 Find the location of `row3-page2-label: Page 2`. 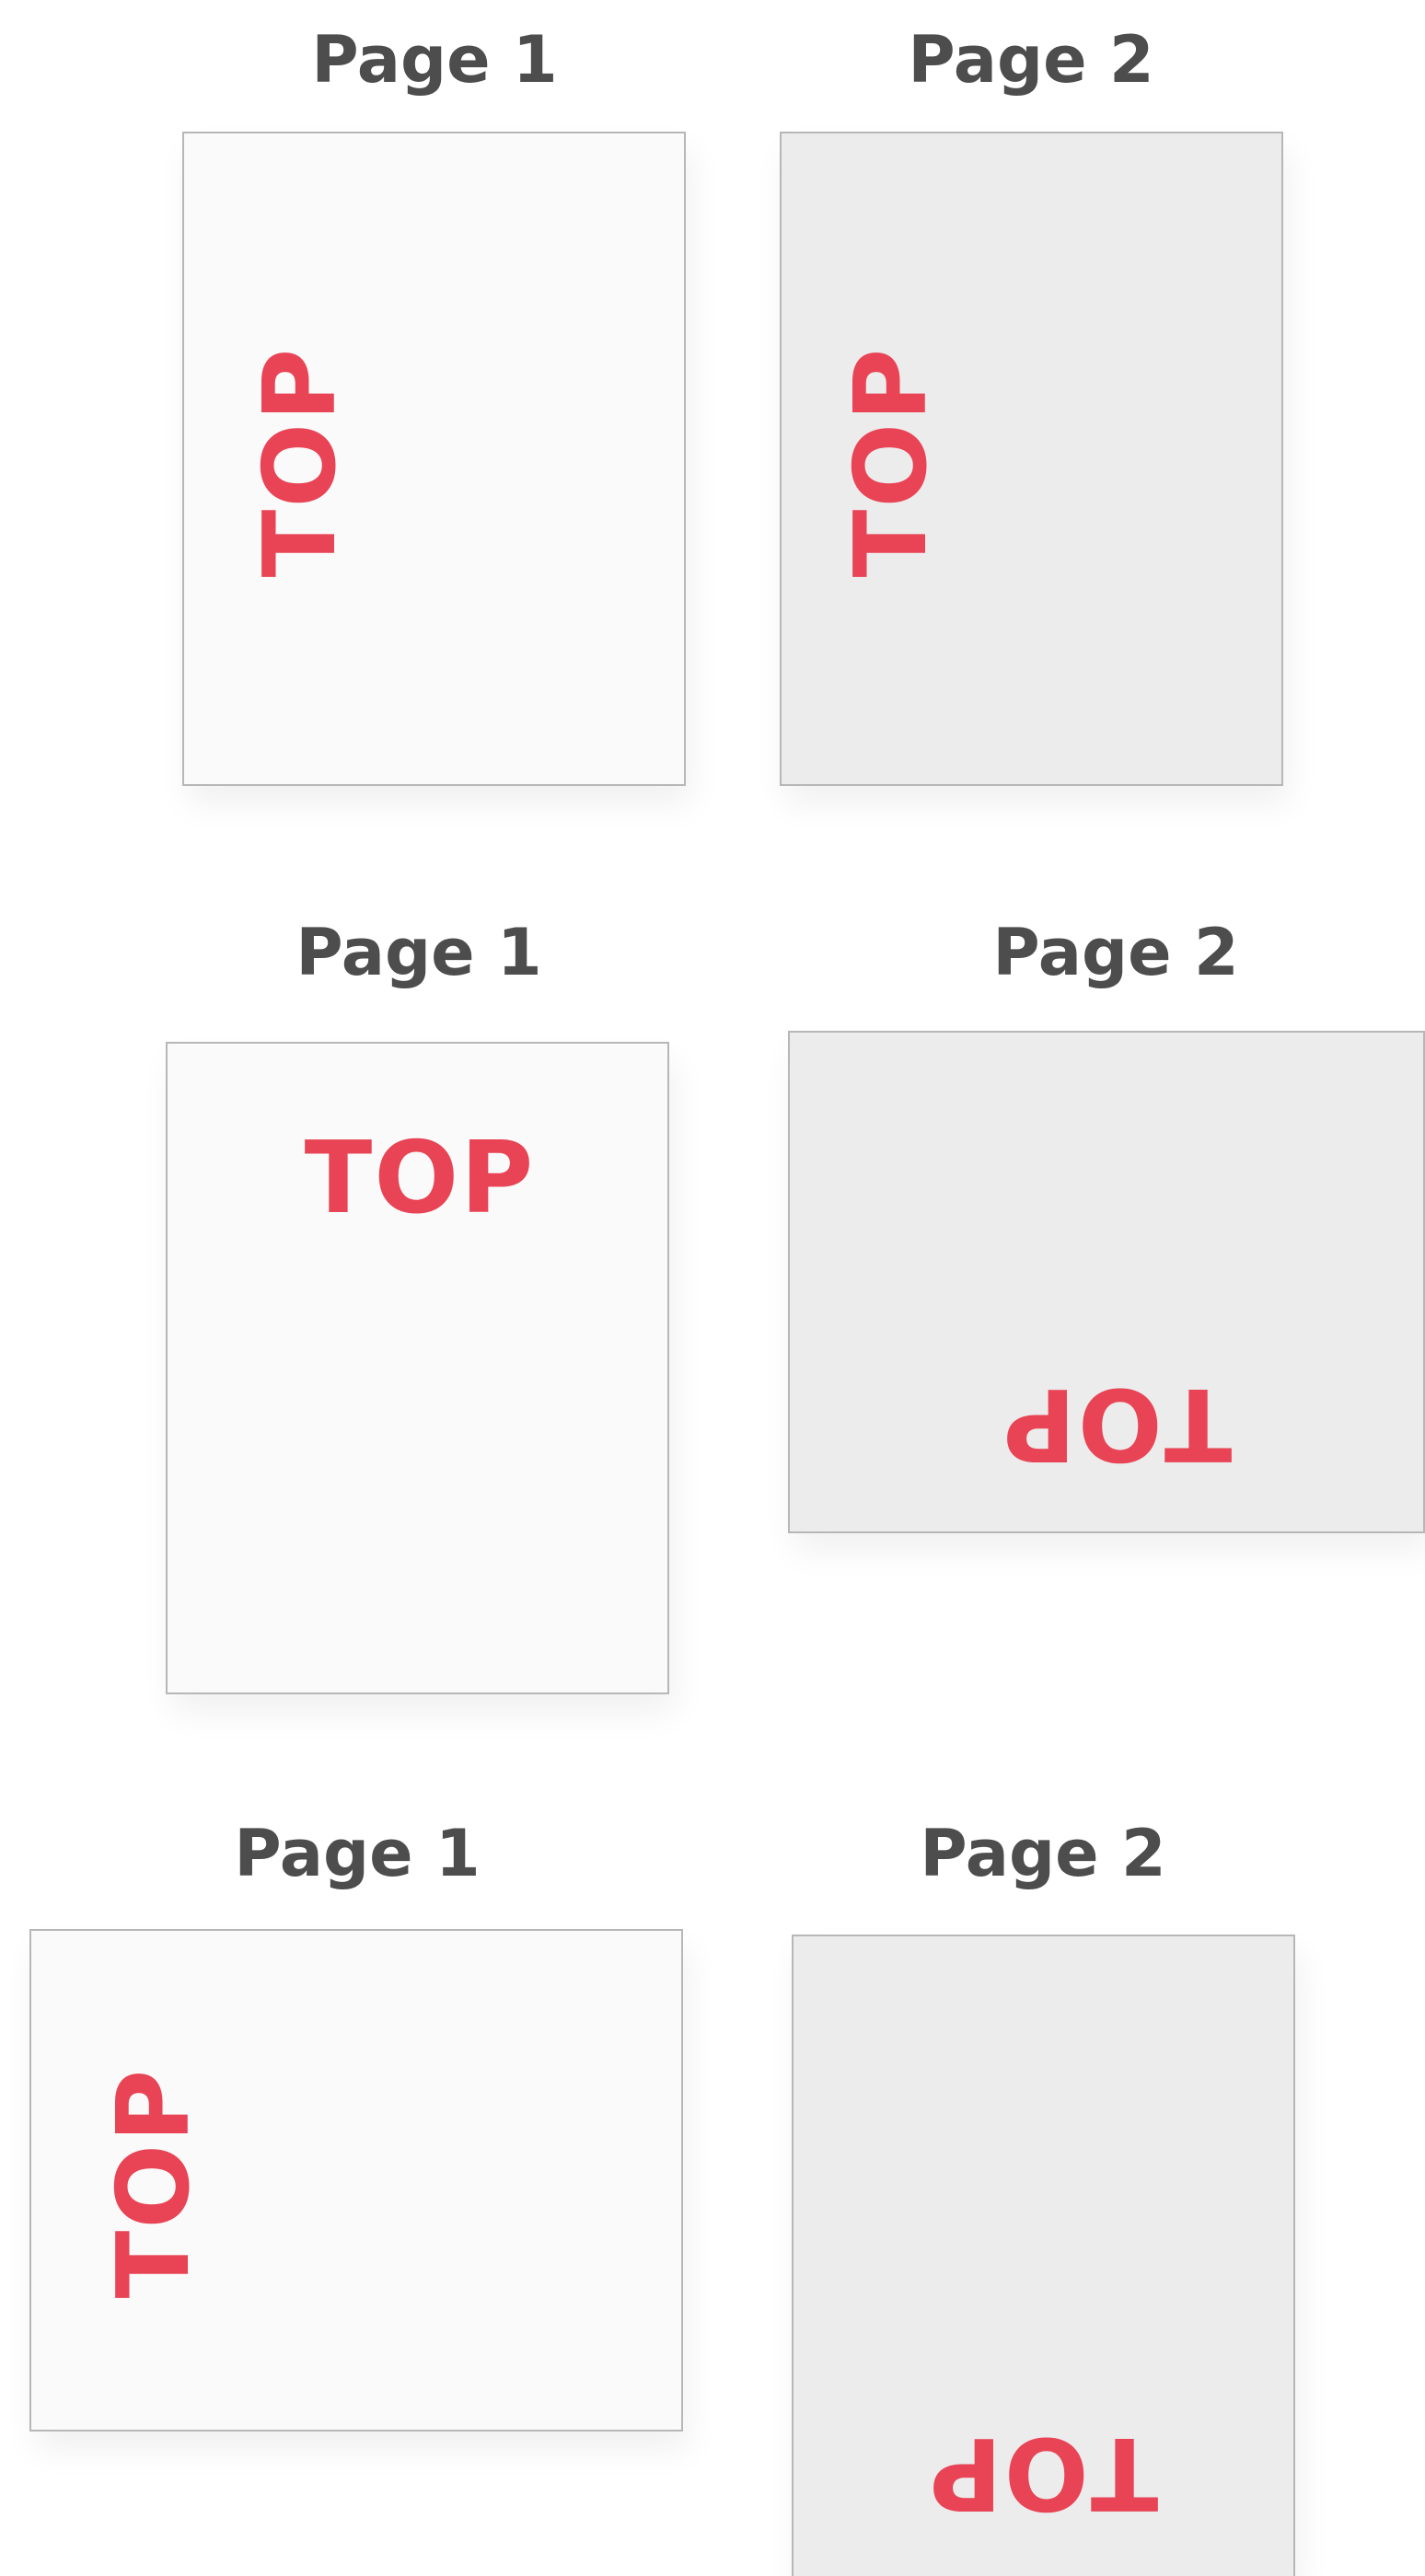

row3-page2-label: Page 2 is located at coordinates (1043, 1853).